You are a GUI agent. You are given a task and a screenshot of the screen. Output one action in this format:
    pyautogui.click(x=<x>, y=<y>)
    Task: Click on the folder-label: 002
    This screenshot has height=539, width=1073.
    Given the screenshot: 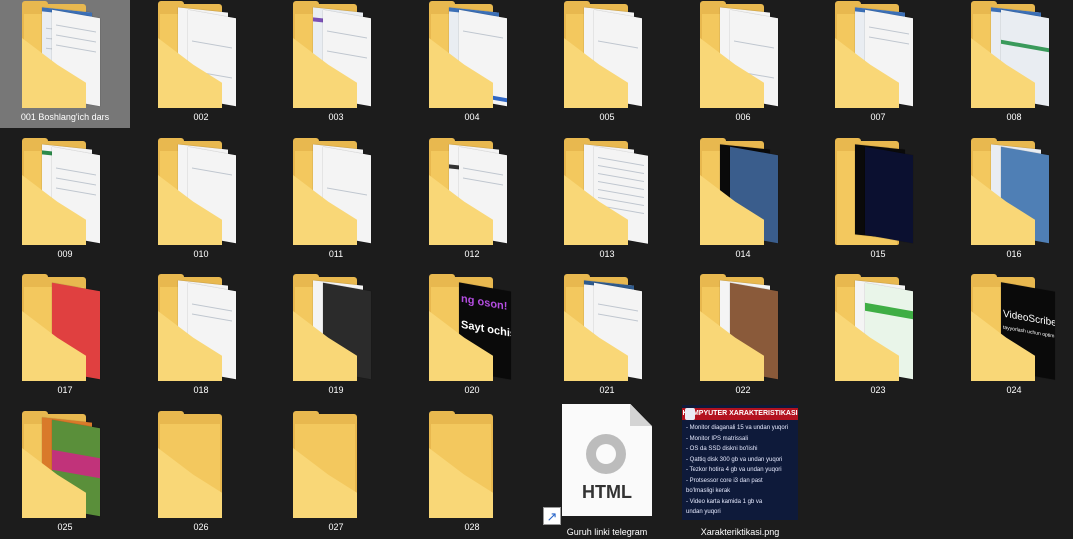 What is the action you would take?
    pyautogui.click(x=201, y=117)
    